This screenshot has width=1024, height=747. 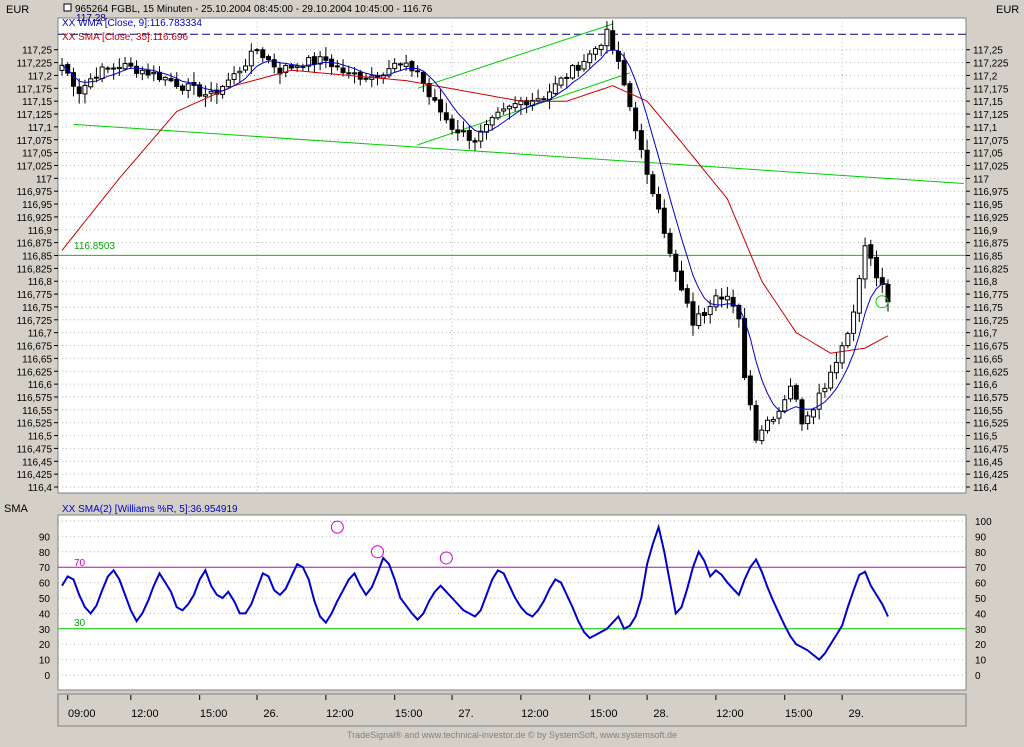 What do you see at coordinates (35, 424) in the screenshot?
I see `price-tick-label-left: 116,525` at bounding box center [35, 424].